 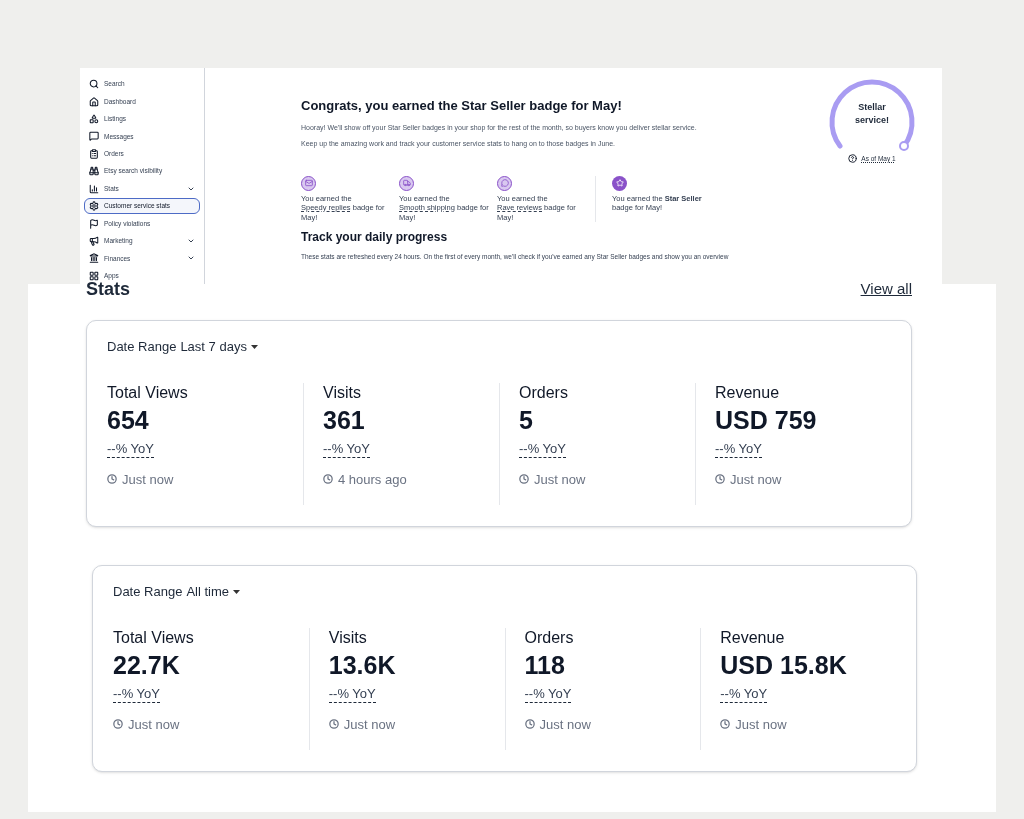 I want to click on megaphone-icon, so click(x=94, y=241).